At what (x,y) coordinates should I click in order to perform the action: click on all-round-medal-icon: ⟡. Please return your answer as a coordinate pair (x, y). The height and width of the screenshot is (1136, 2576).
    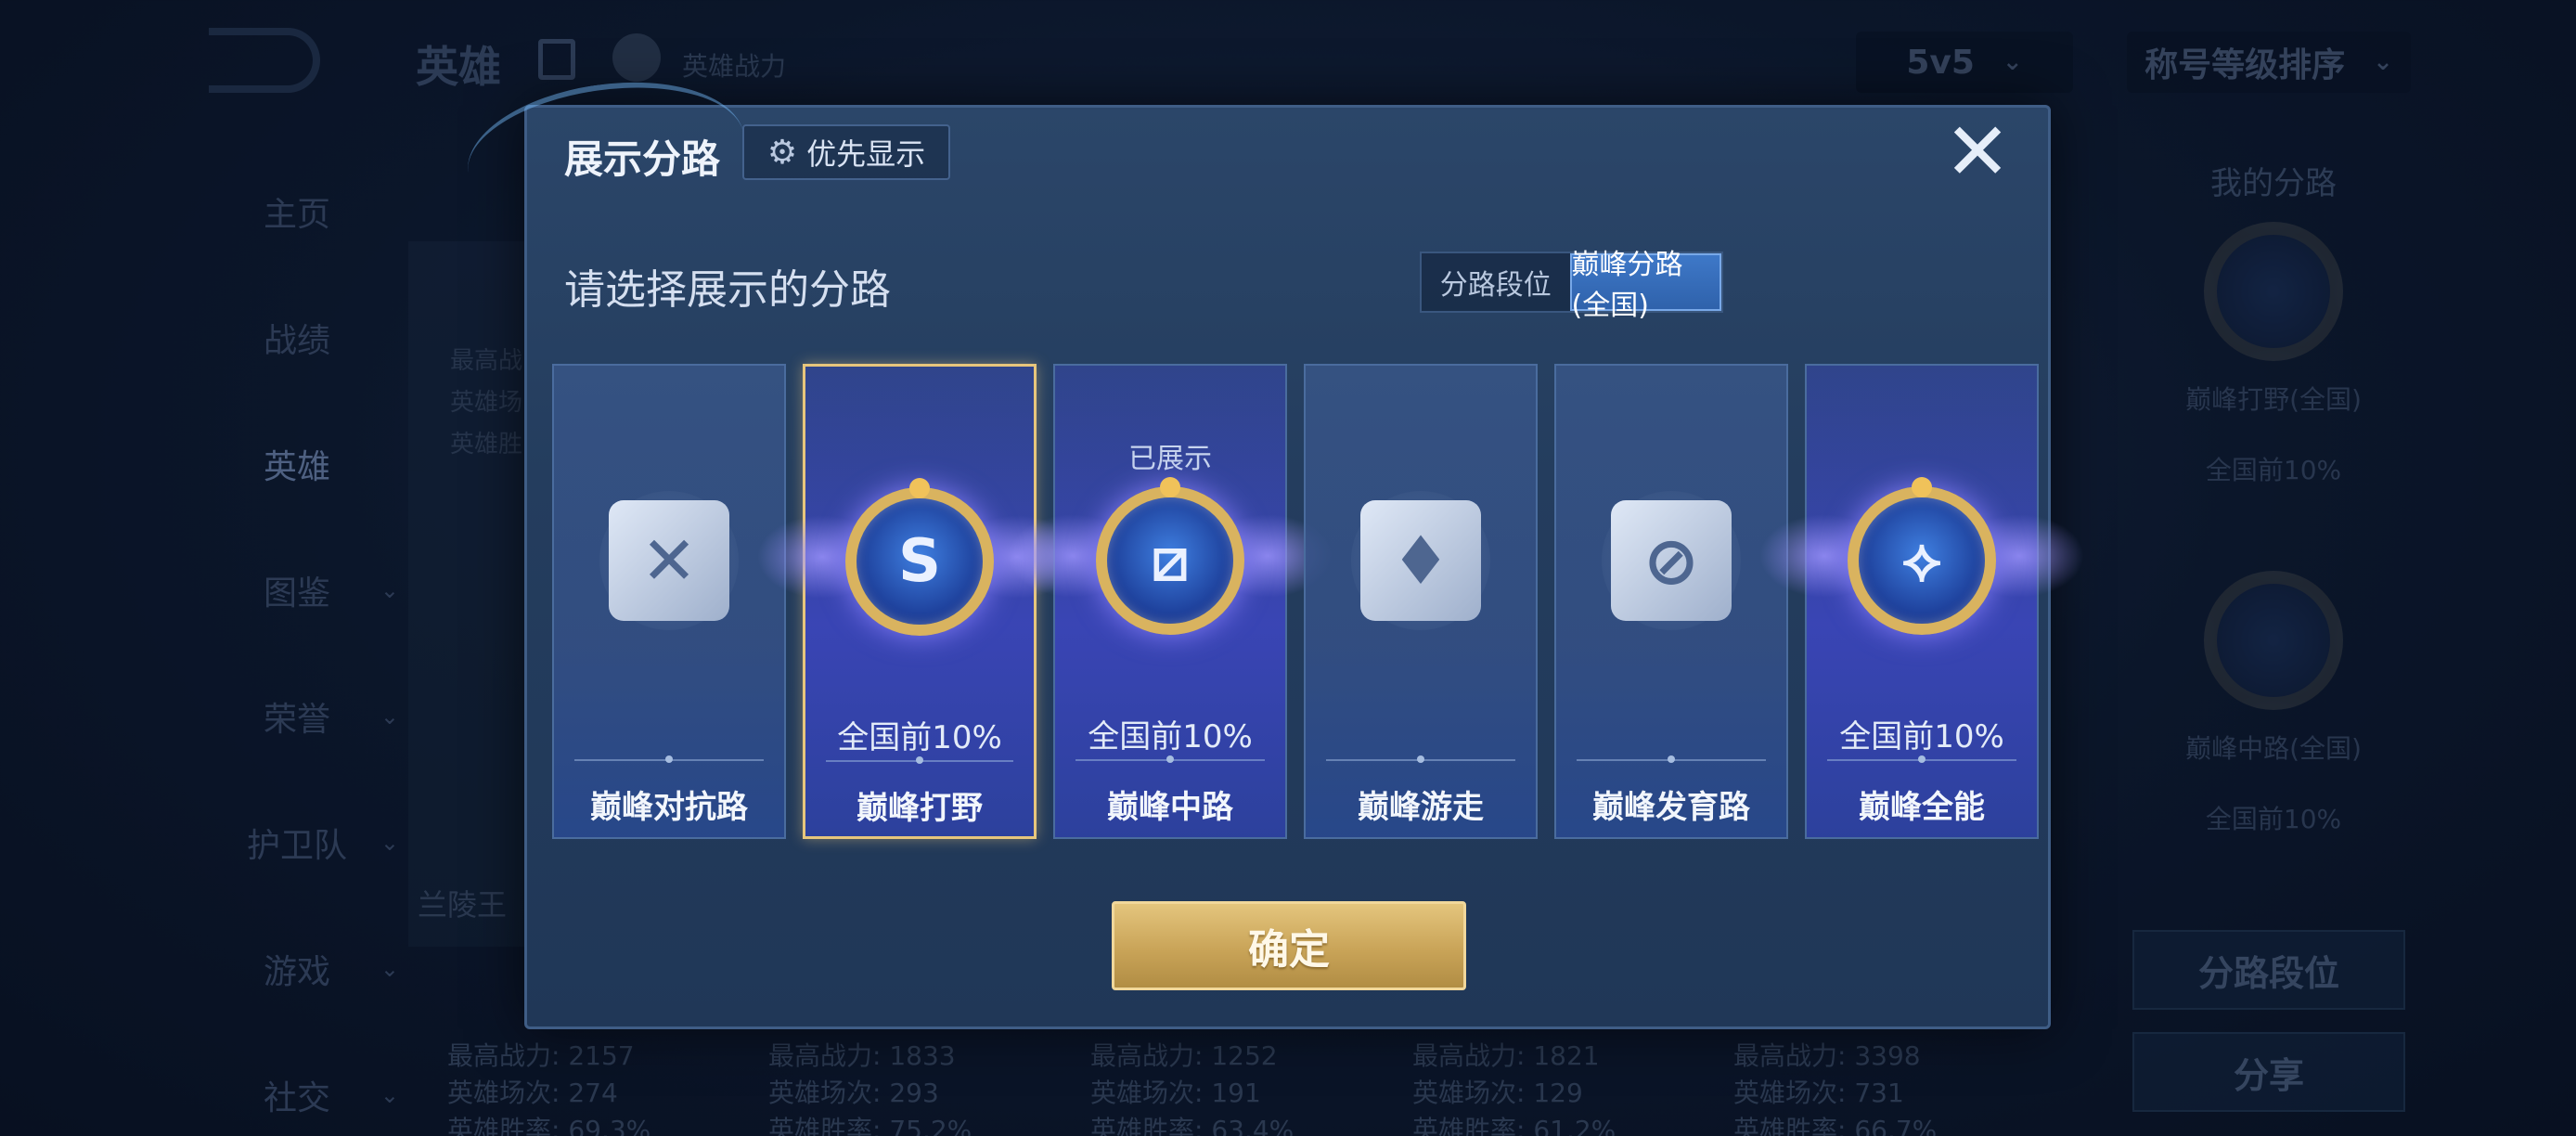
    Looking at the image, I should click on (1922, 556).